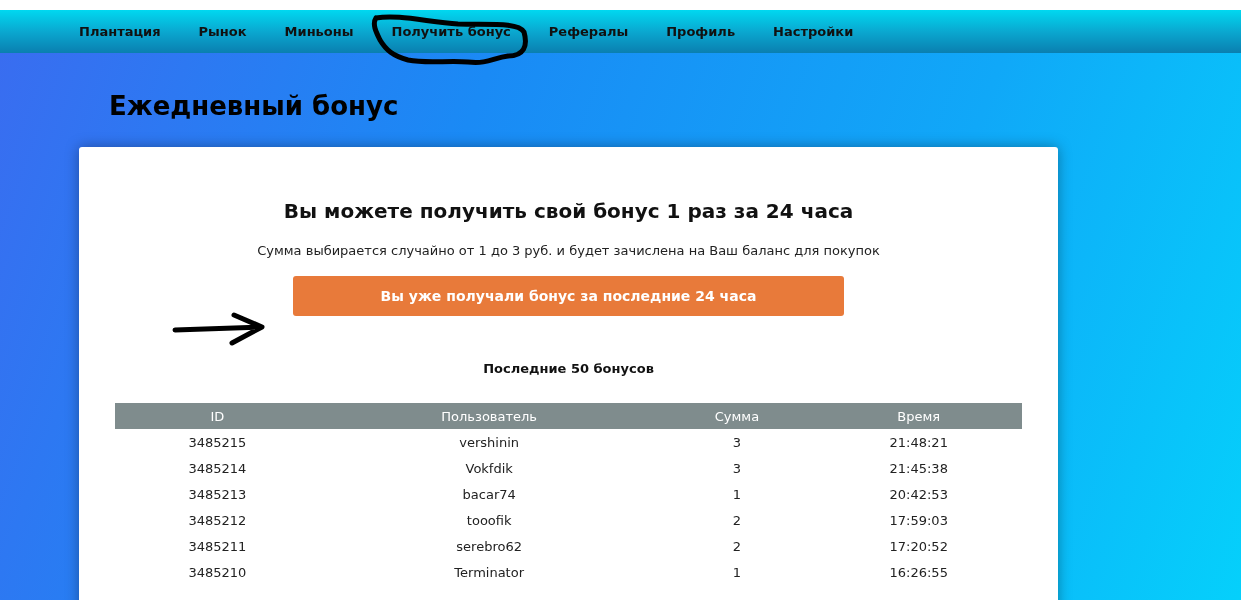  I want to click on column-header: Сумма, so click(737, 416).